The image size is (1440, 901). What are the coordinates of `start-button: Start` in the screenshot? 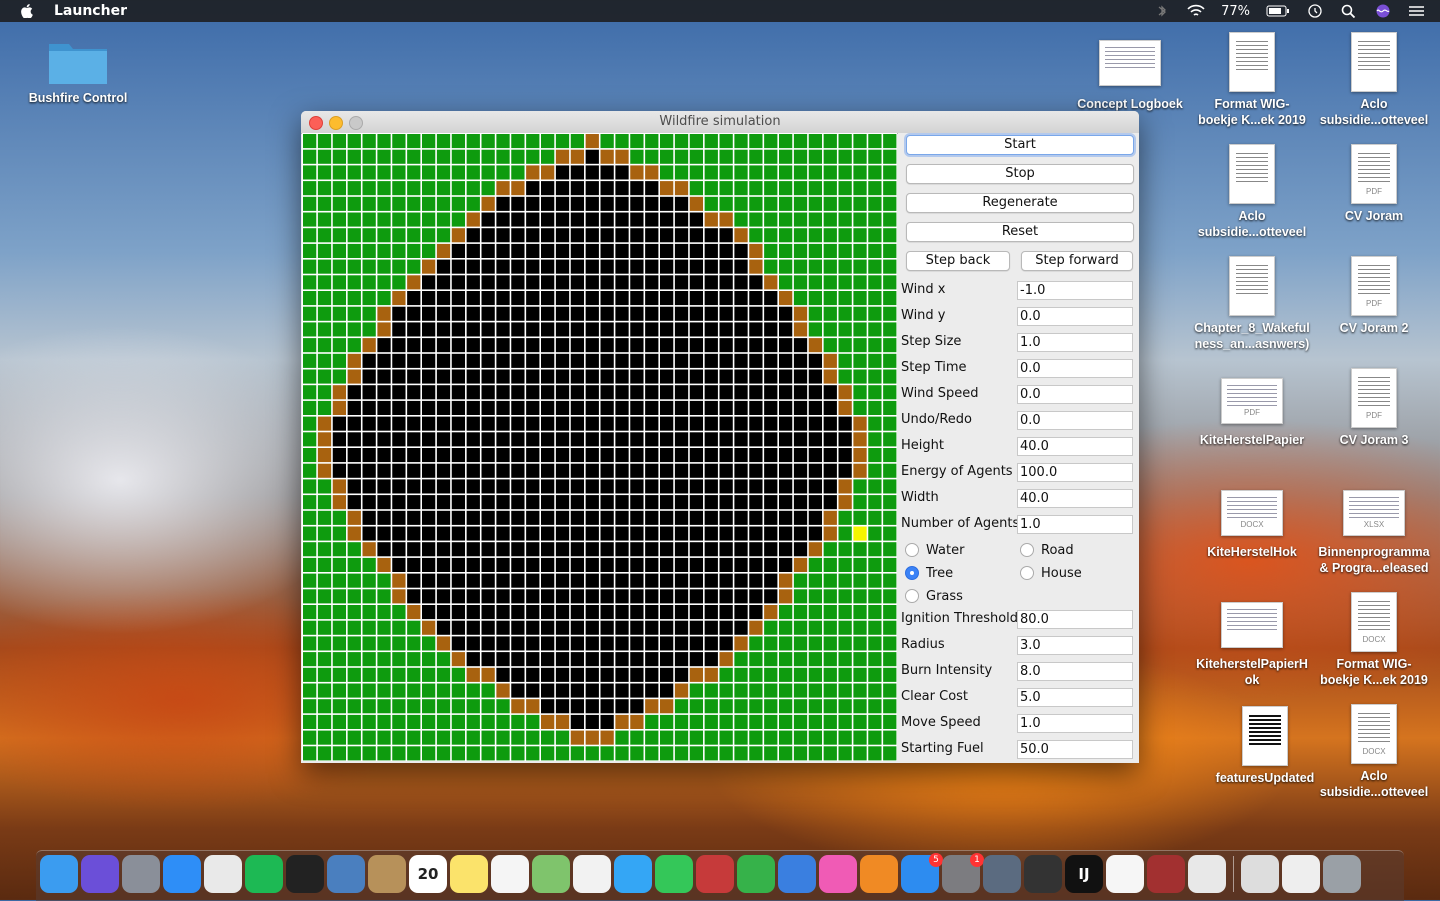 It's located at (1020, 145).